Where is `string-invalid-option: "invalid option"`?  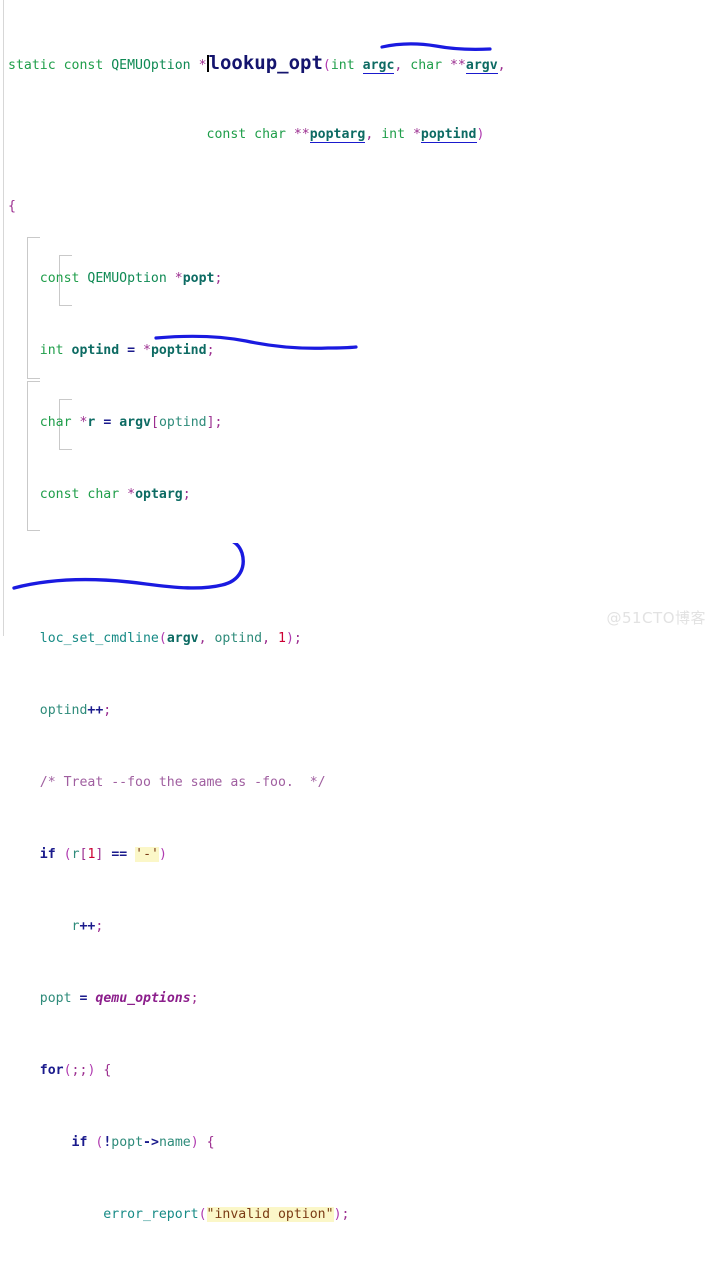 string-invalid-option: "invalid option" is located at coordinates (270, 1214).